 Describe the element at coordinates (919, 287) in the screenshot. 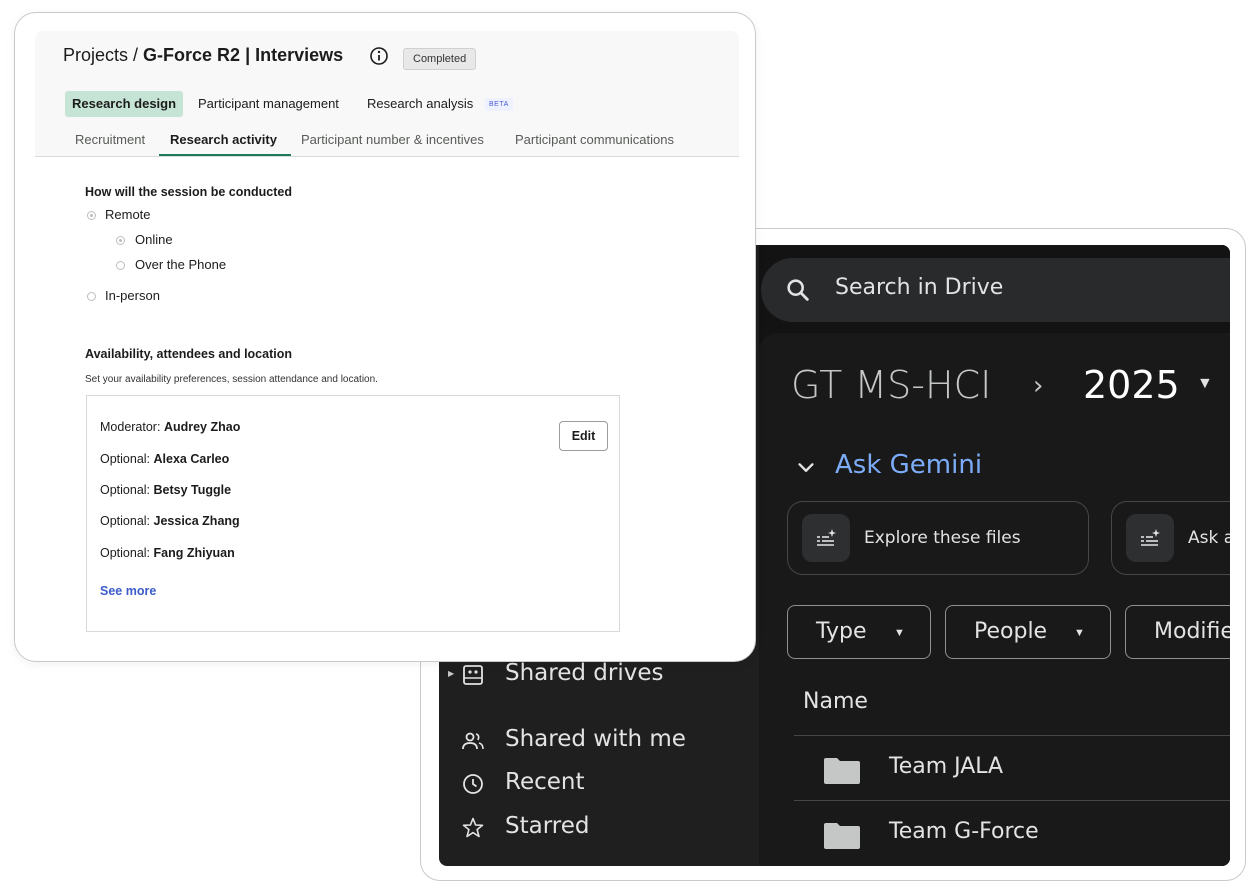

I see `search-input-placeholder: Search in Drive` at that location.